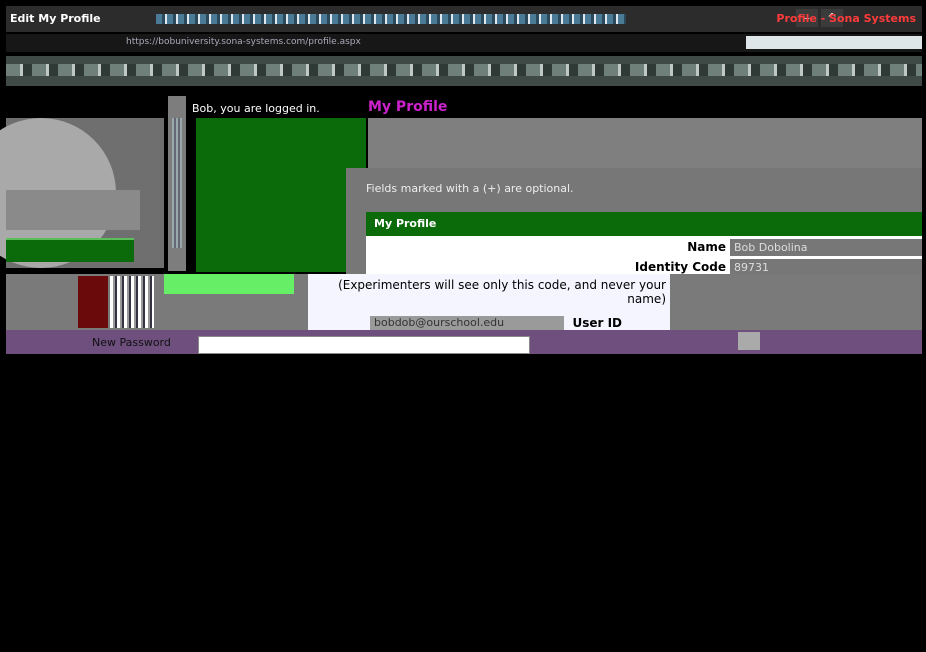 The height and width of the screenshot is (652, 926). What do you see at coordinates (281, 195) in the screenshot?
I see `nav-panel` at bounding box center [281, 195].